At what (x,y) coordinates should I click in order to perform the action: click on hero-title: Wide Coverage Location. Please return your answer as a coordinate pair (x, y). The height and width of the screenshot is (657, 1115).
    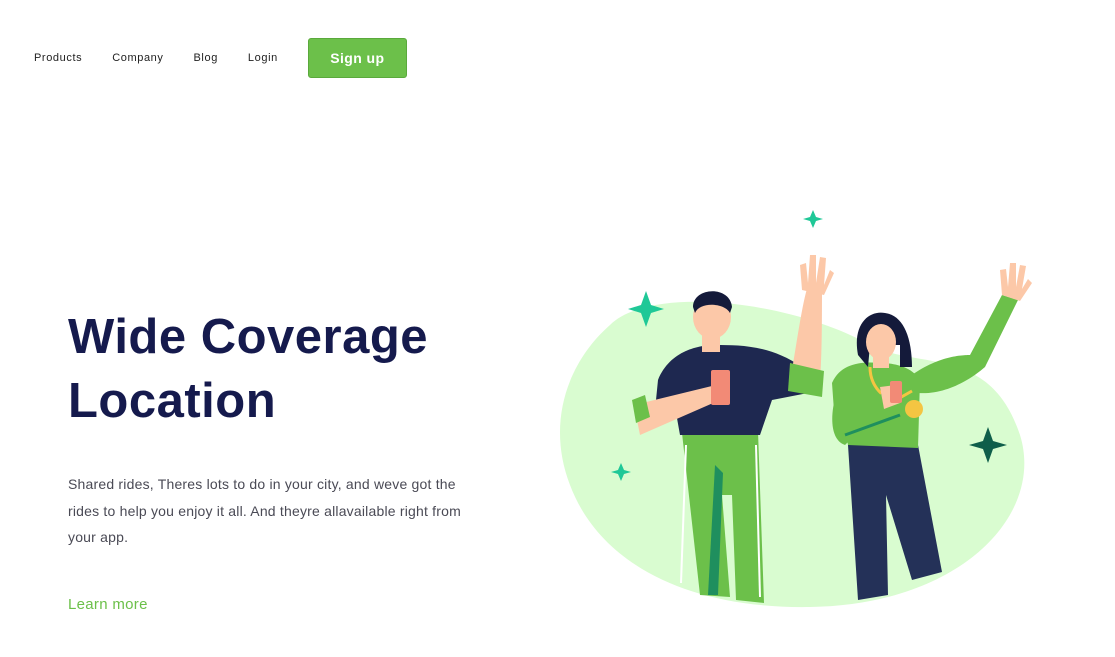
    Looking at the image, I should click on (248, 369).